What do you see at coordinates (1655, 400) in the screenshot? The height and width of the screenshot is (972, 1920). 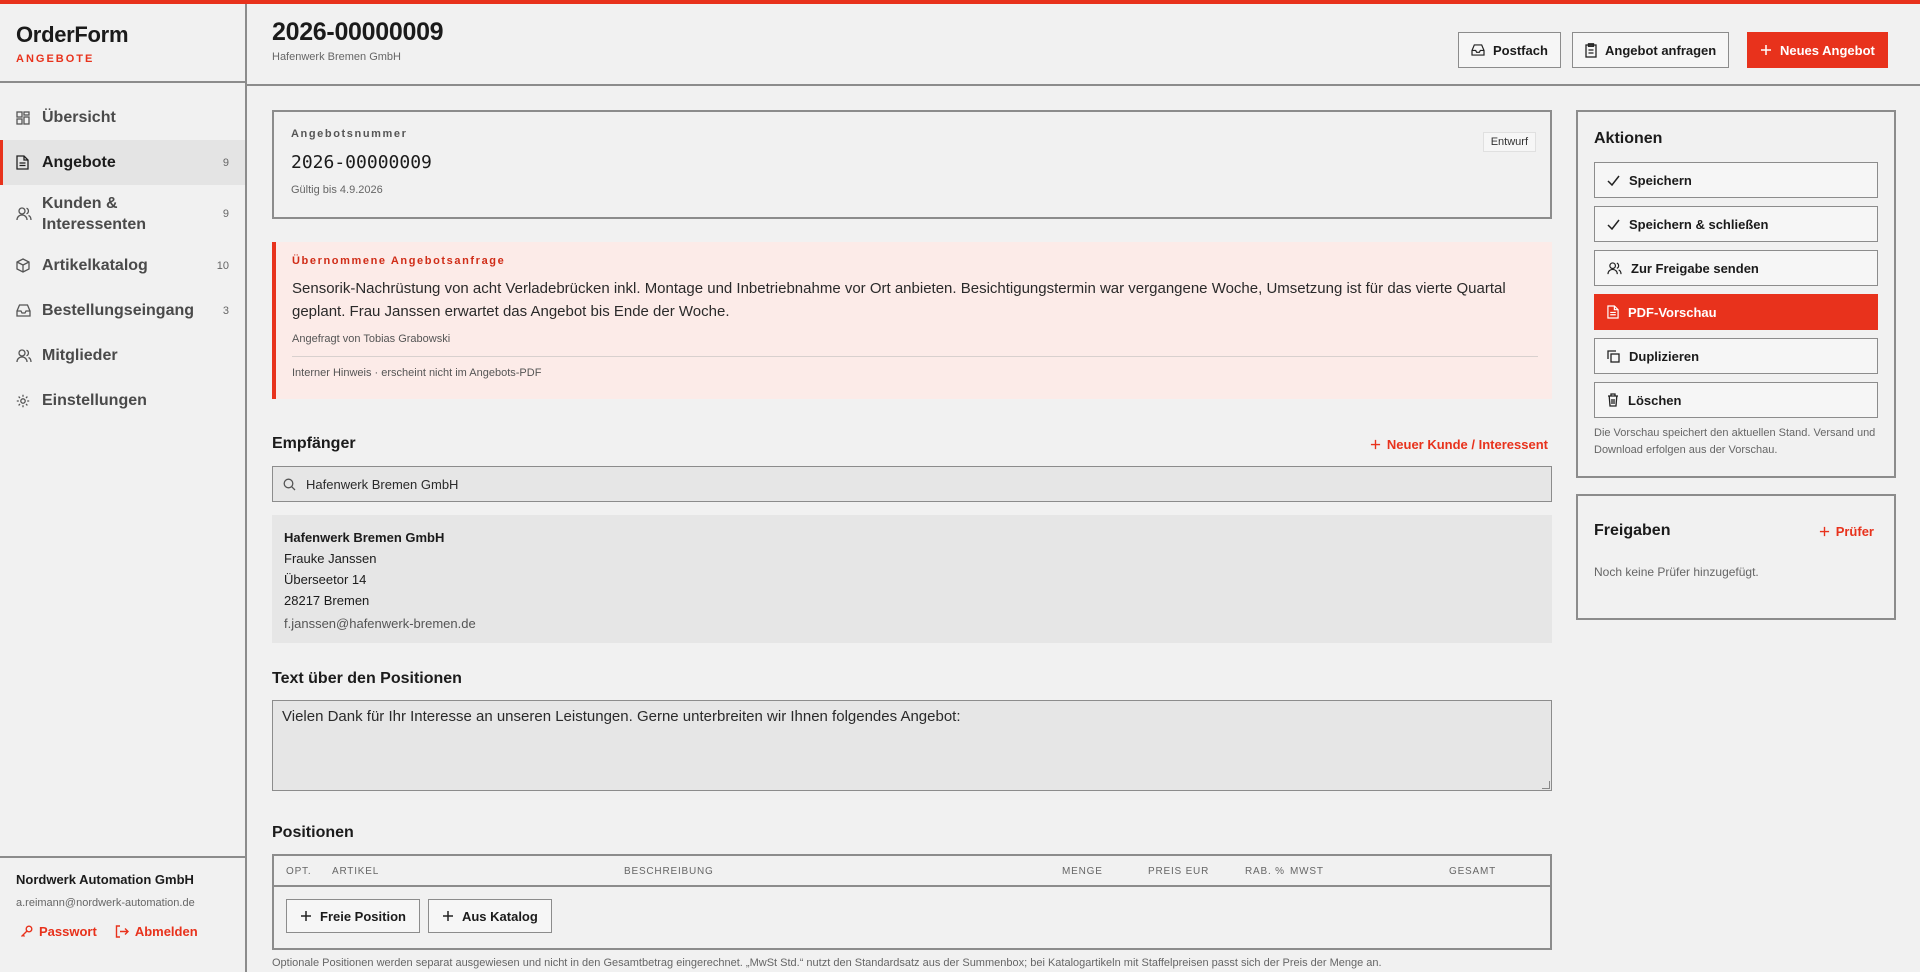 I see `delete-label: Löschen` at bounding box center [1655, 400].